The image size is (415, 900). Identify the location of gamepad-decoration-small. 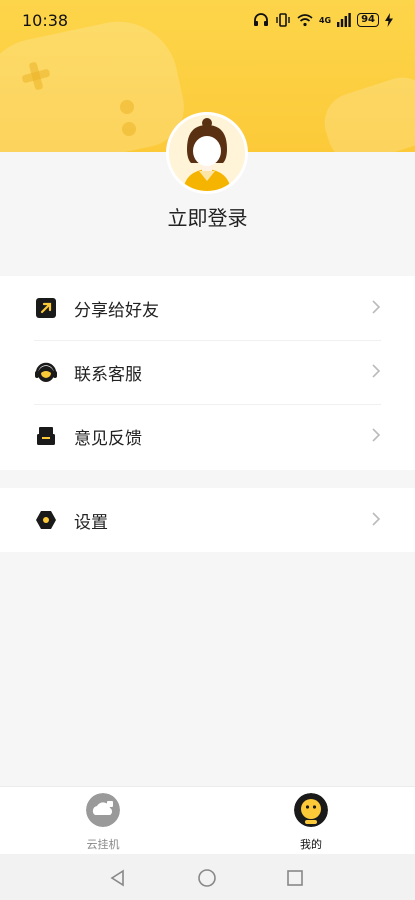
(365, 110).